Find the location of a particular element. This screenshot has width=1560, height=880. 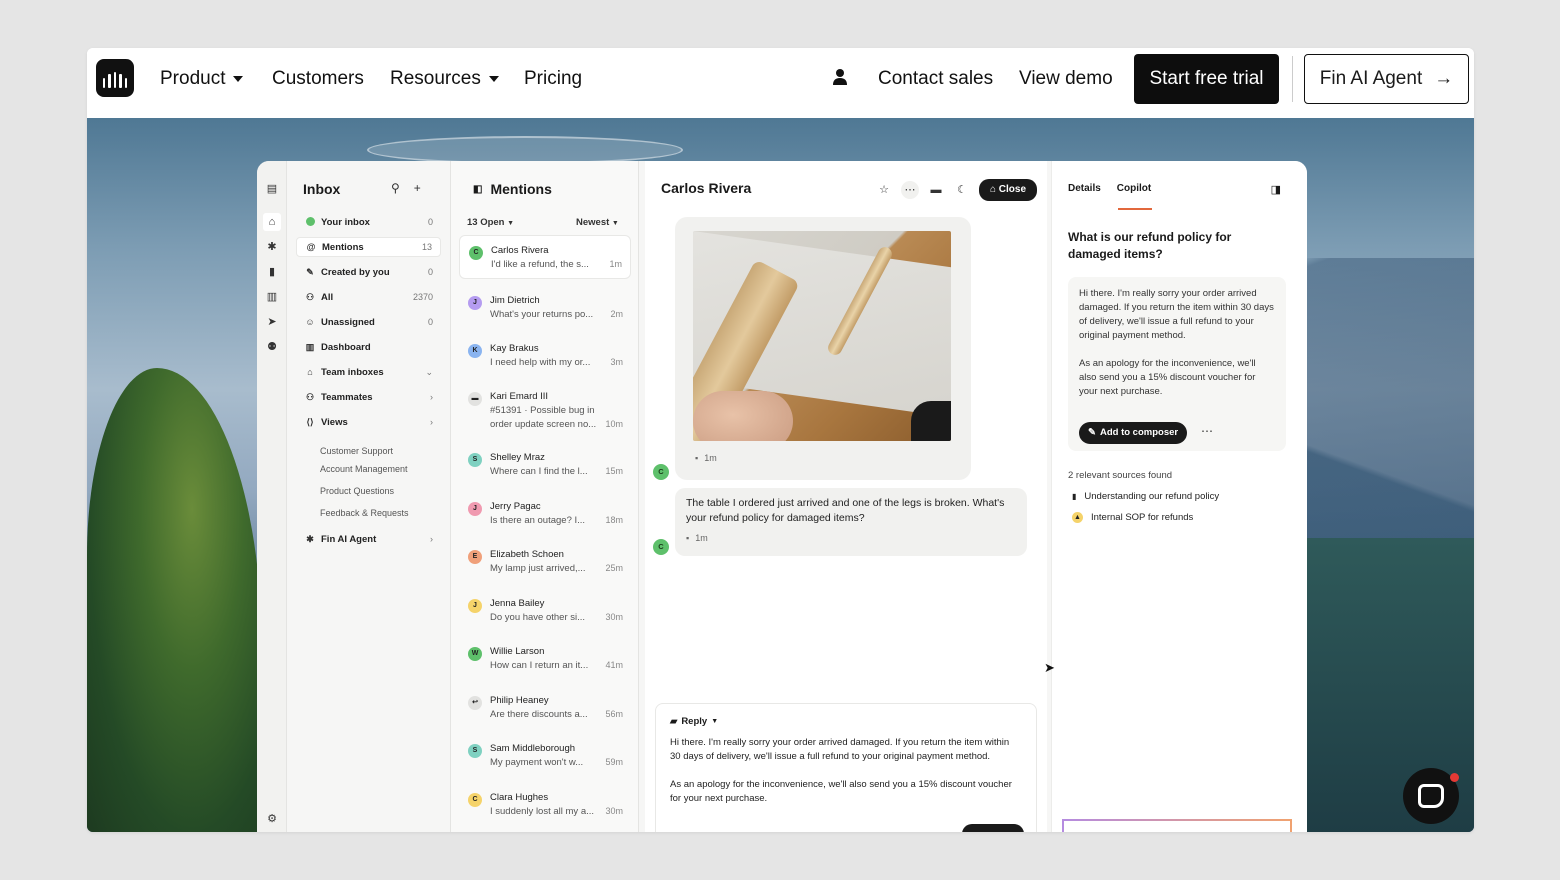

view-item: Account Management is located at coordinates (364, 469).